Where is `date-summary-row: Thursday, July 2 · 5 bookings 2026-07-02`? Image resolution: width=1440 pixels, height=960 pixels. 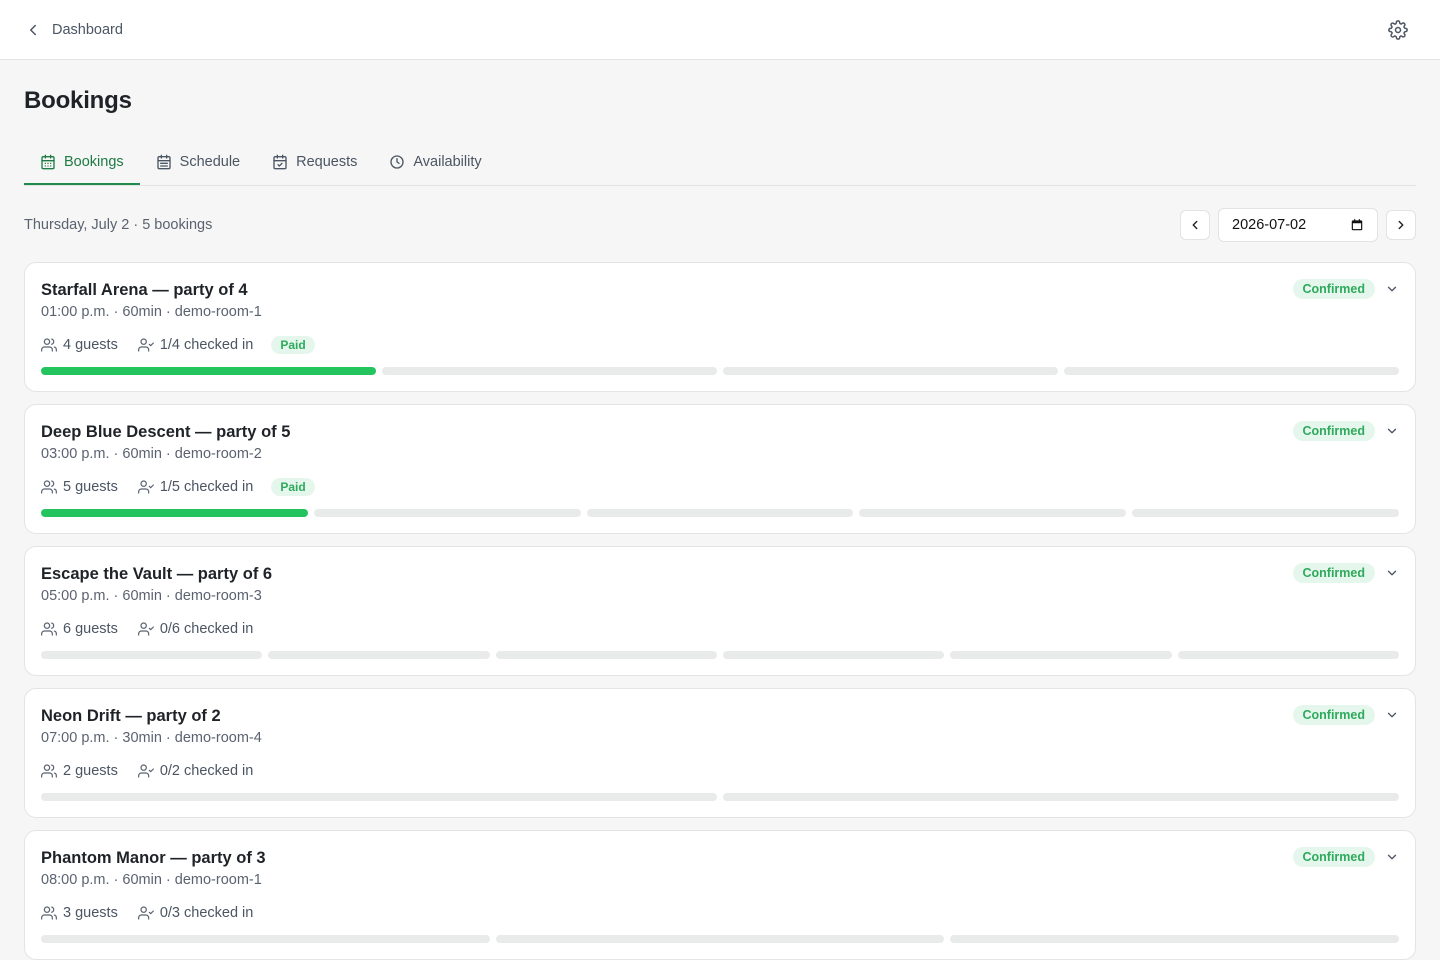
date-summary-row: Thursday, July 2 · 5 bookings 2026-07-02 is located at coordinates (720, 225).